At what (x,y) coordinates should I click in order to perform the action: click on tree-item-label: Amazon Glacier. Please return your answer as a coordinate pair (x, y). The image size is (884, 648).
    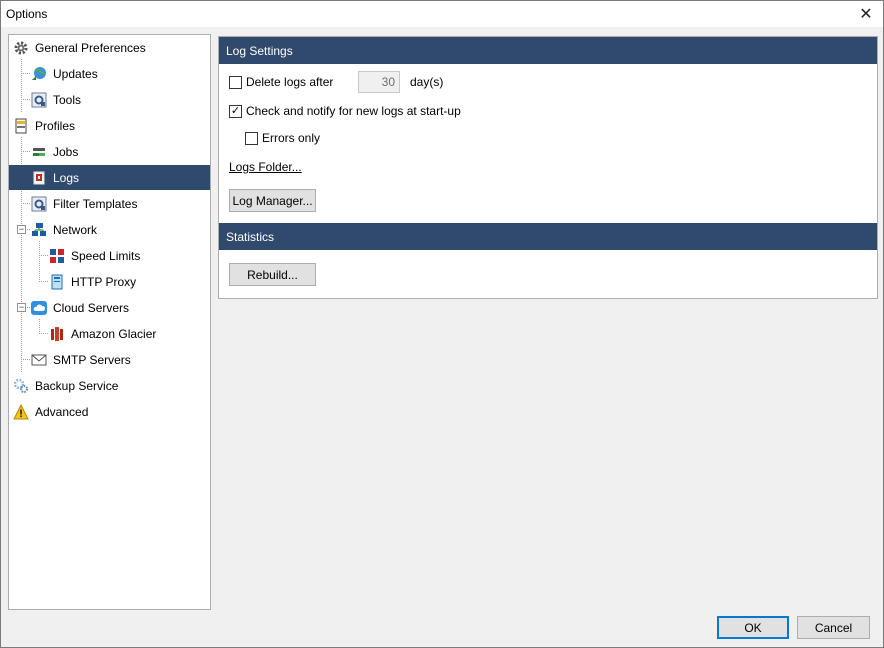
    Looking at the image, I should click on (114, 333).